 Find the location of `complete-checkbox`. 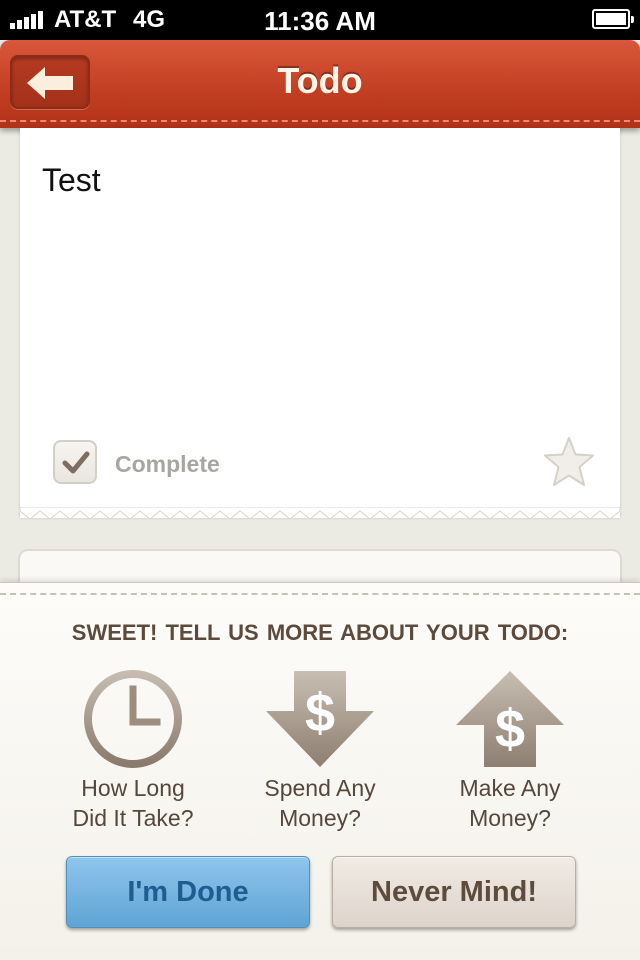

complete-checkbox is located at coordinates (75, 462).